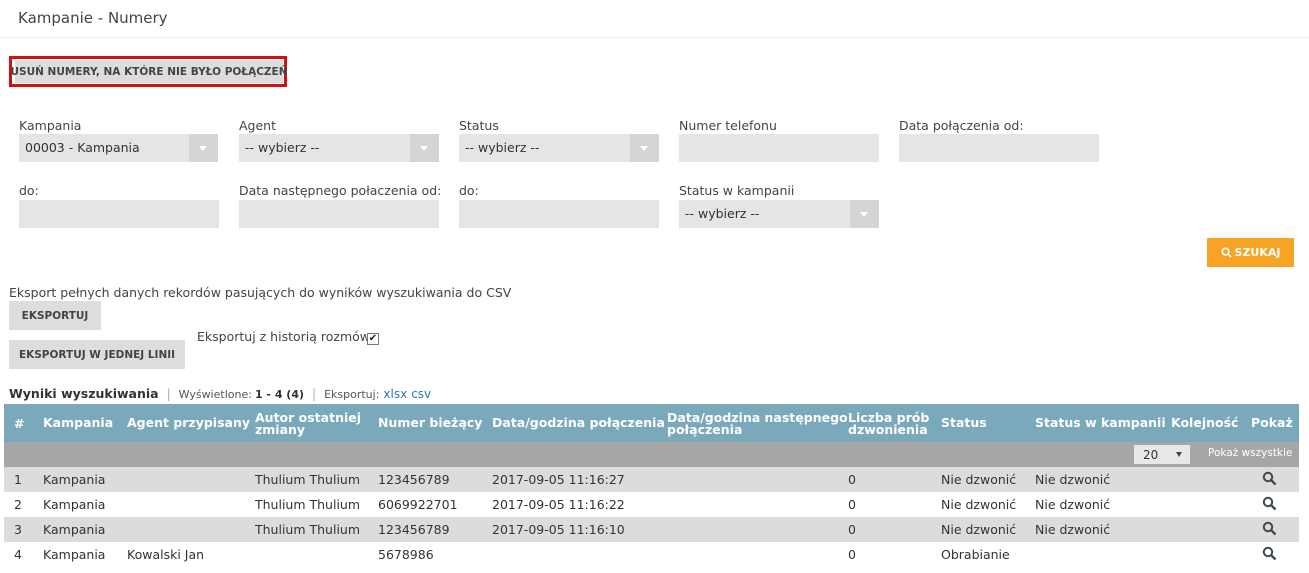 Image resolution: width=1309 pixels, height=573 pixels. Describe the element at coordinates (283, 336) in the screenshot. I see `export-history-label: Eksportuj z historią rozmów` at that location.